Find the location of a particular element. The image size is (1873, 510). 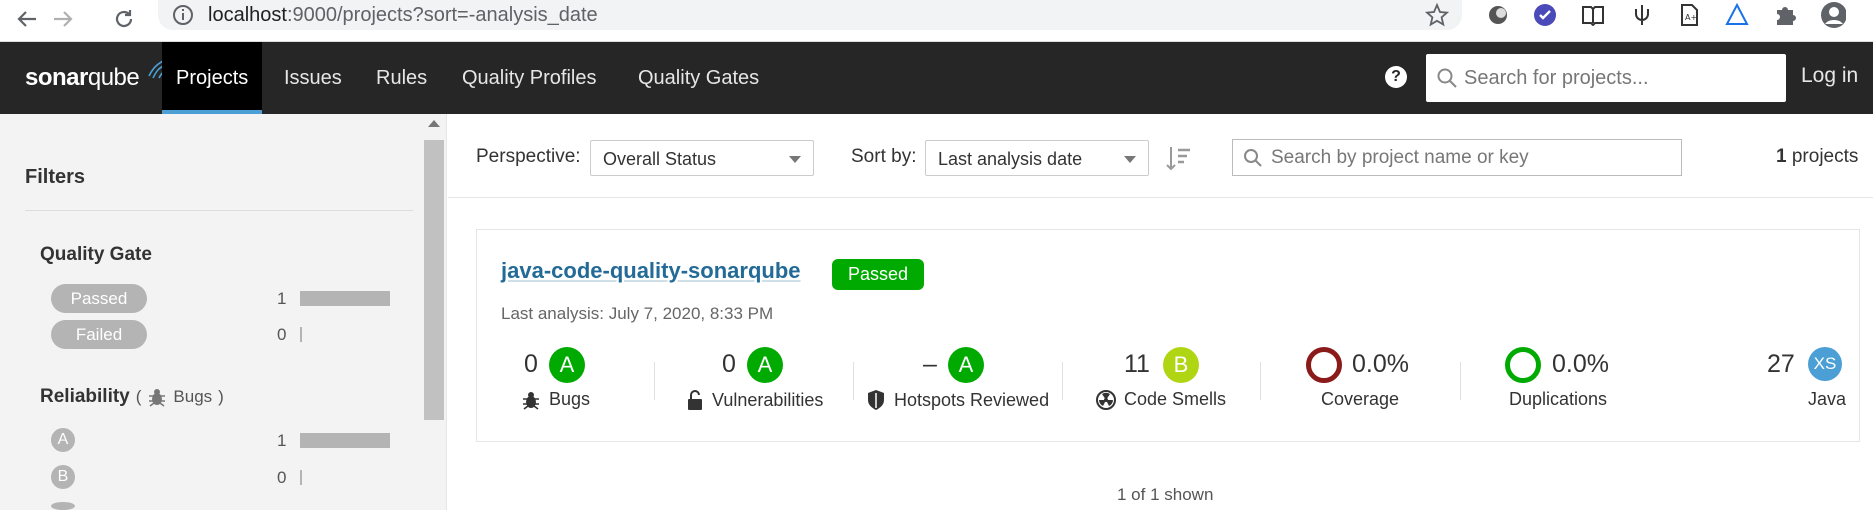

project-search is located at coordinates (1457, 157).